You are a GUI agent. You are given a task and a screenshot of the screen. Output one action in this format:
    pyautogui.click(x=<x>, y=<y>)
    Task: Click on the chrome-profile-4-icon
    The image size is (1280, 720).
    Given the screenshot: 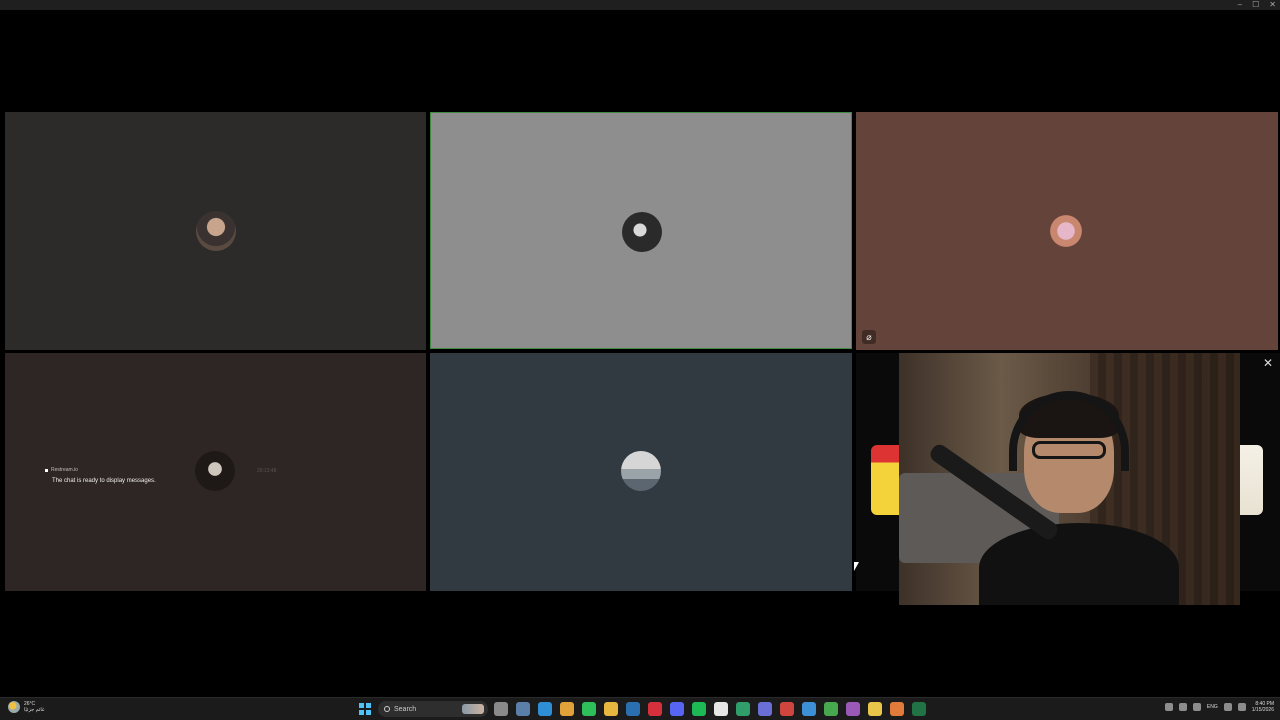 What is the action you would take?
    pyautogui.click(x=853, y=709)
    